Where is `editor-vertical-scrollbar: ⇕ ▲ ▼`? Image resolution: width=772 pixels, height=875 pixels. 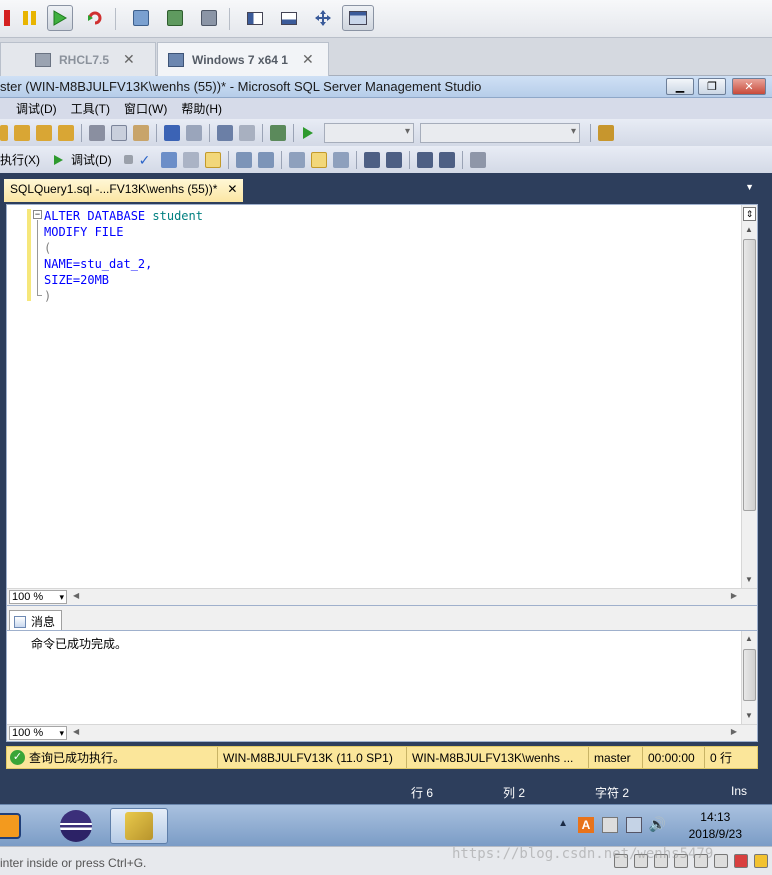
editor-vertical-scrollbar: ⇕ ▲ ▼ is located at coordinates (749, 397).